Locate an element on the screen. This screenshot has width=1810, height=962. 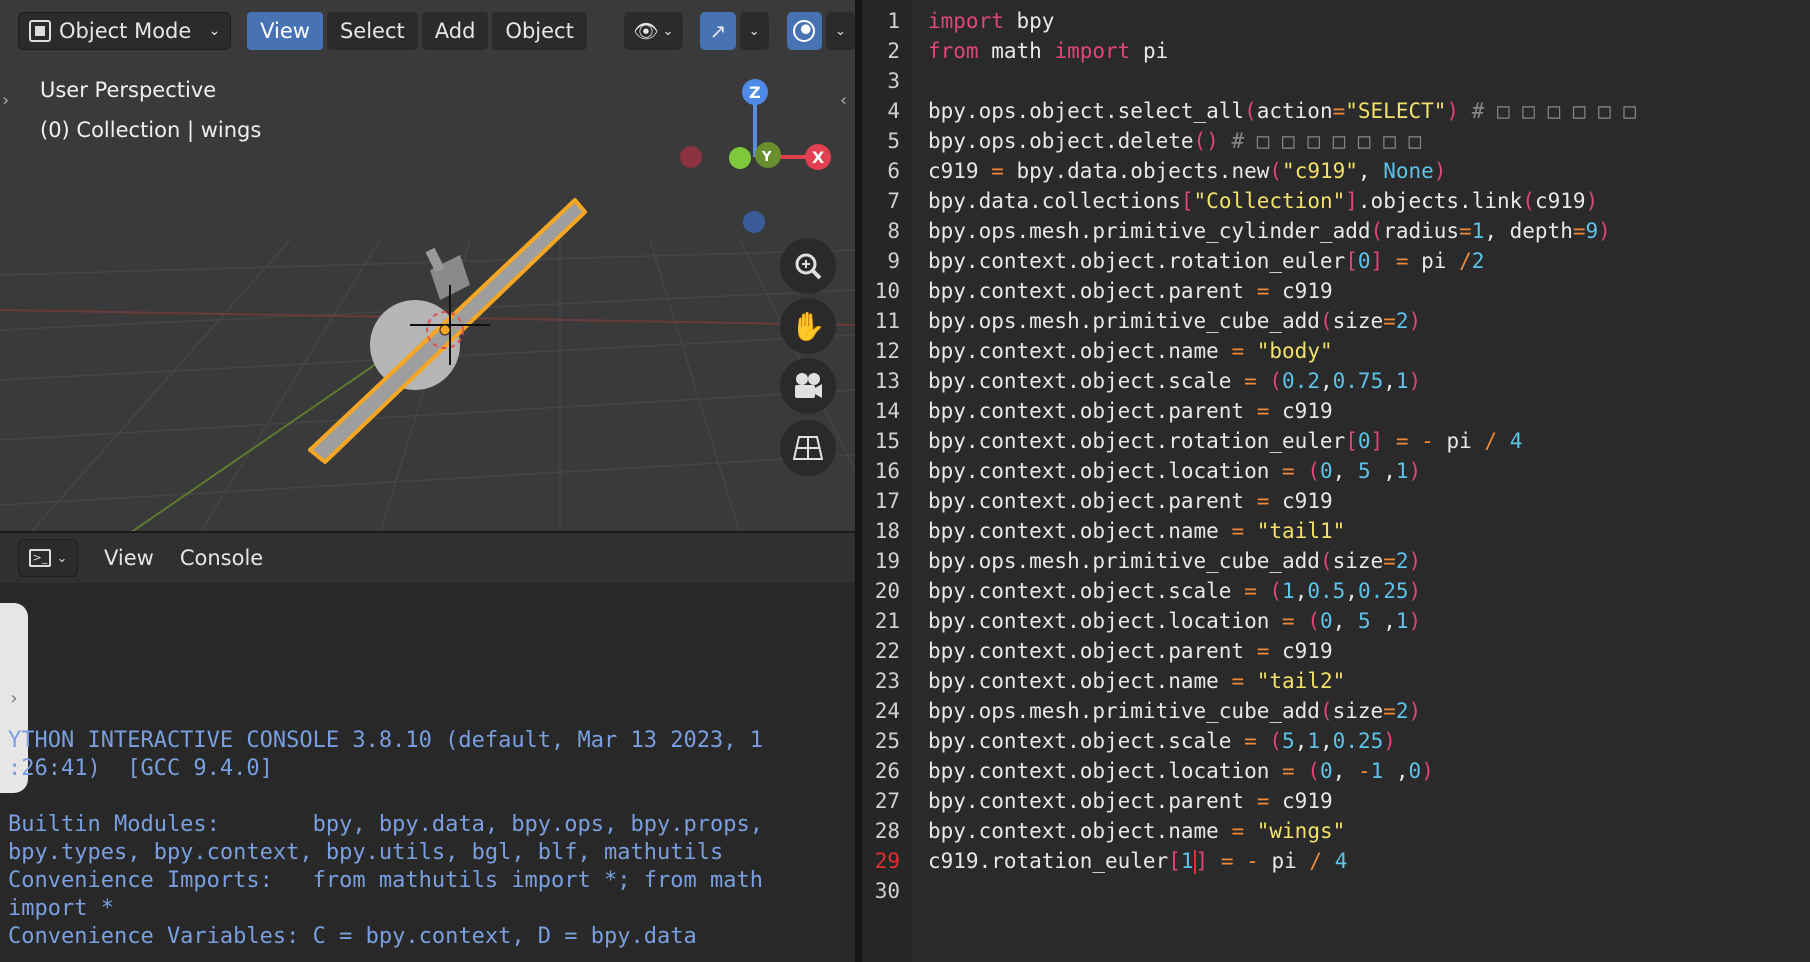
zoom-icon is located at coordinates (808, 266).